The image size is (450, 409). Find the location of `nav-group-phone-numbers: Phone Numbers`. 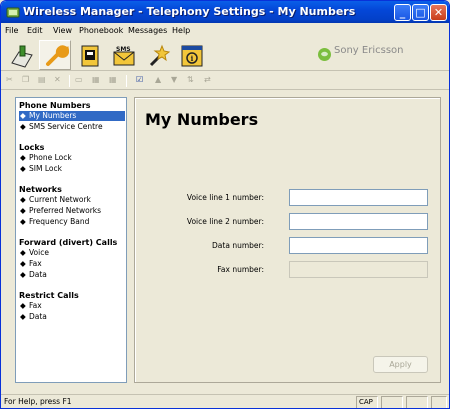

nav-group-phone-numbers: Phone Numbers is located at coordinates (55, 105).